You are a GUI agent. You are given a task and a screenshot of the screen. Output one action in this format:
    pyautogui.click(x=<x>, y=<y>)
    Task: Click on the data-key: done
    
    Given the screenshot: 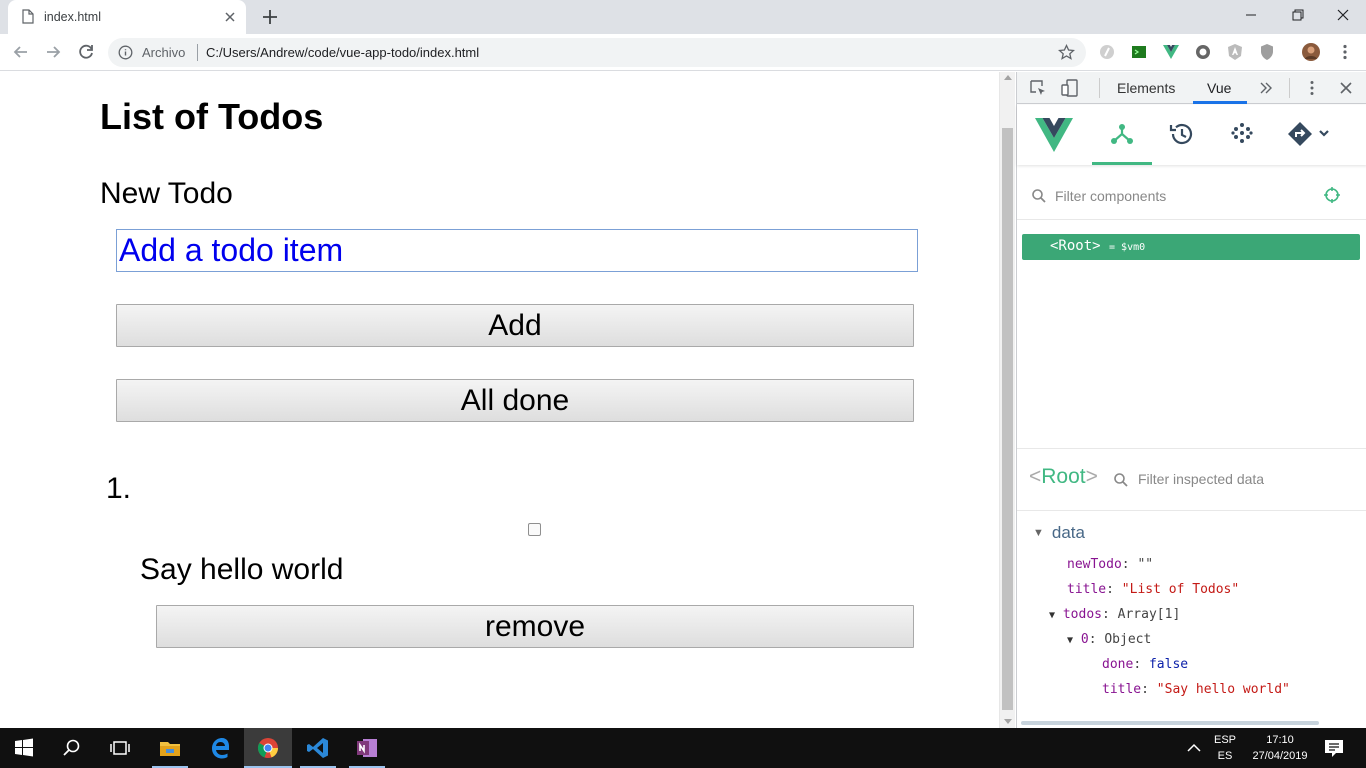 What is the action you would take?
    pyautogui.click(x=1118, y=664)
    